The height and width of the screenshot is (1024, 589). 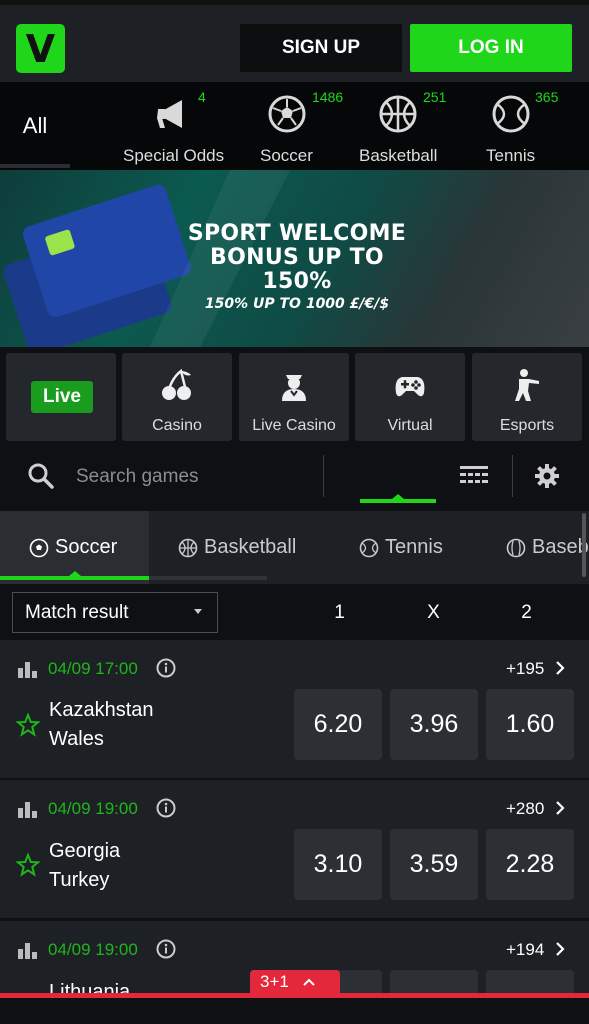 I want to click on tab-baseball: Baseb, so click(x=547, y=547).